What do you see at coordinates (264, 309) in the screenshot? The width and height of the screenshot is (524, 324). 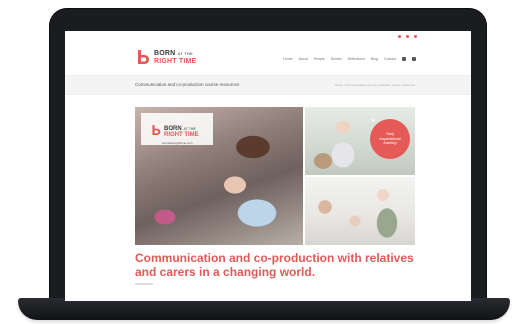 I see `laptop-base` at bounding box center [264, 309].